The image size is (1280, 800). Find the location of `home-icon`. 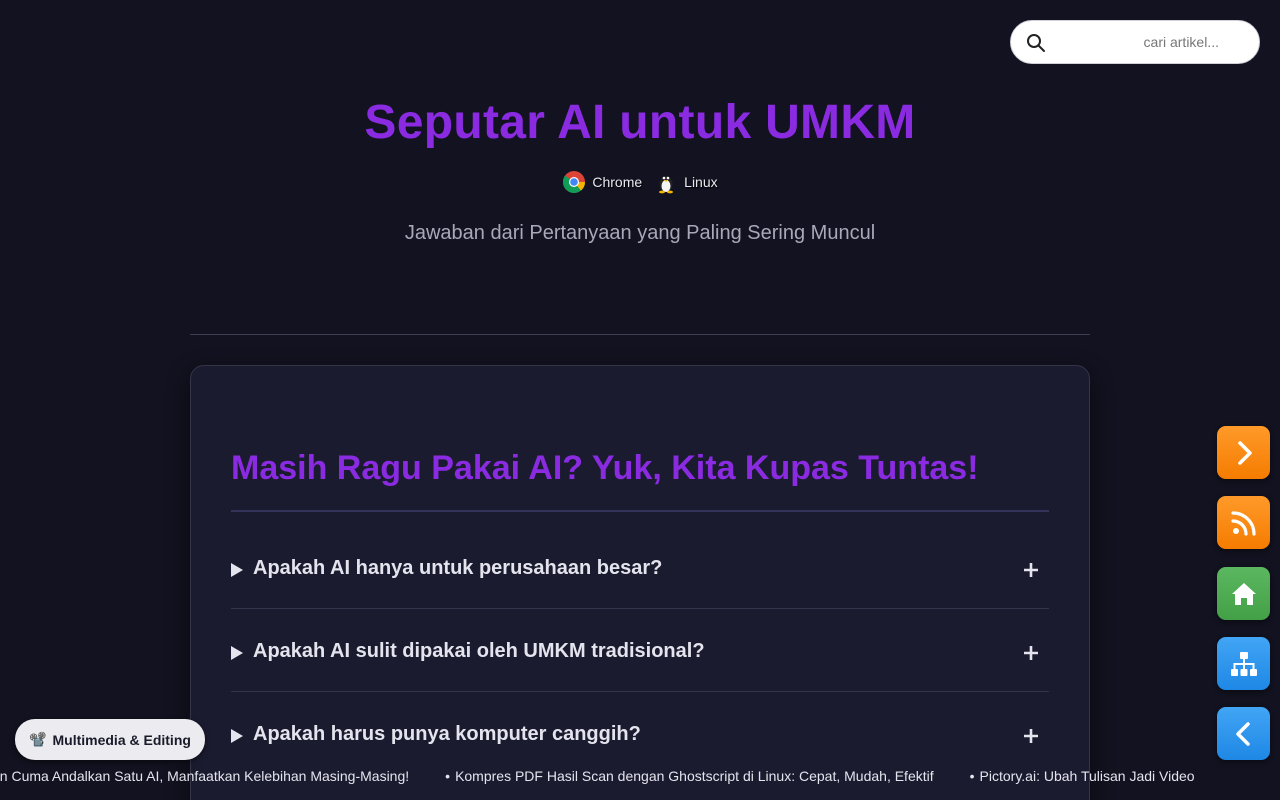

home-icon is located at coordinates (1243, 593).